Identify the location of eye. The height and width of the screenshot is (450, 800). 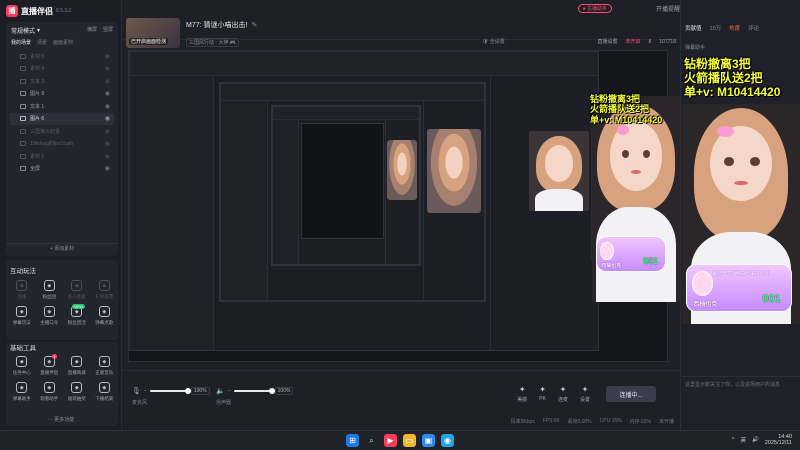
(755, 161).